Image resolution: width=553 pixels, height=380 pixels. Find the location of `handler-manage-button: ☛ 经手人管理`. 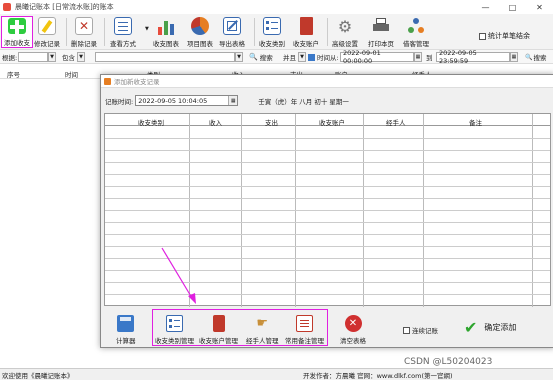

handler-manage-button: ☛ 经手人管理 is located at coordinates (262, 330).